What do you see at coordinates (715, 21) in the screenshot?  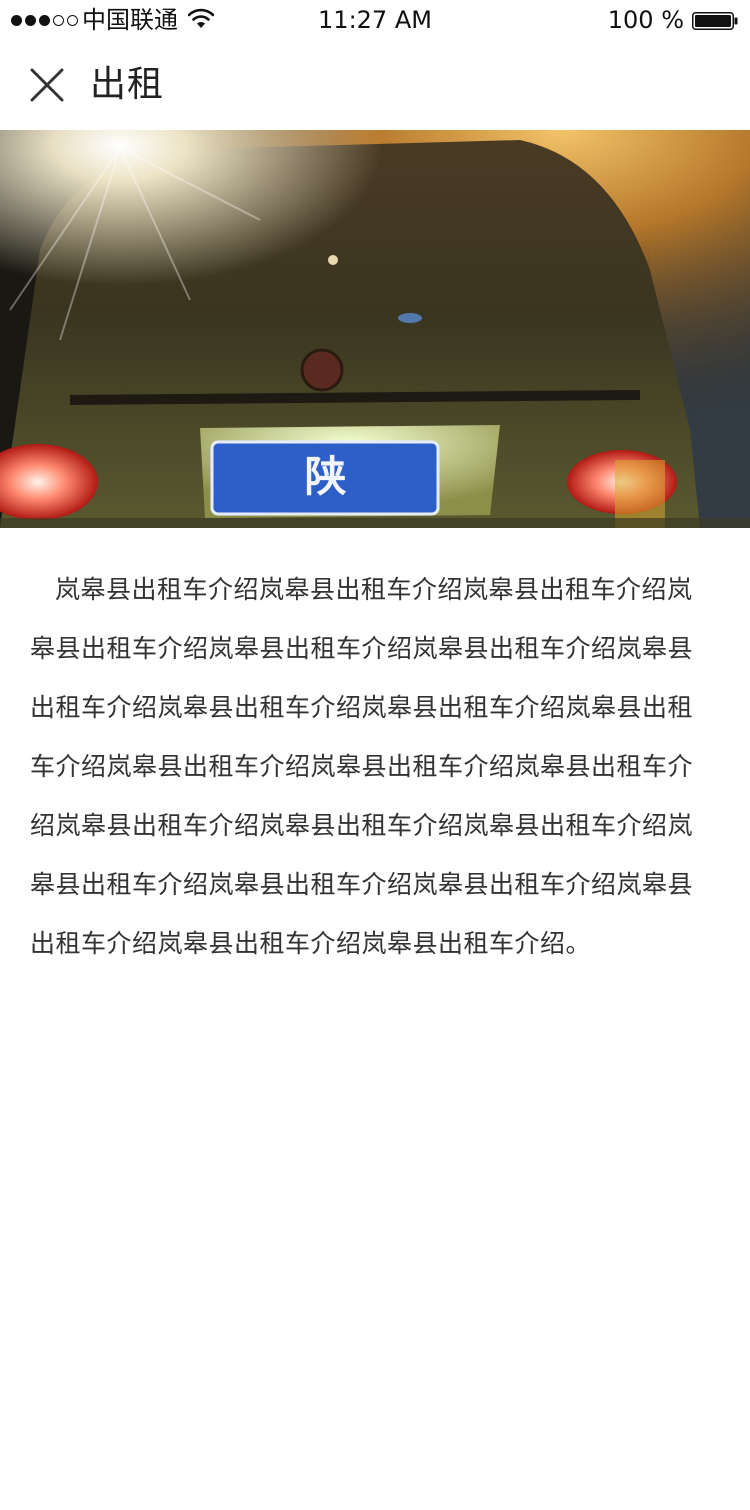 I see `battery-icon` at bounding box center [715, 21].